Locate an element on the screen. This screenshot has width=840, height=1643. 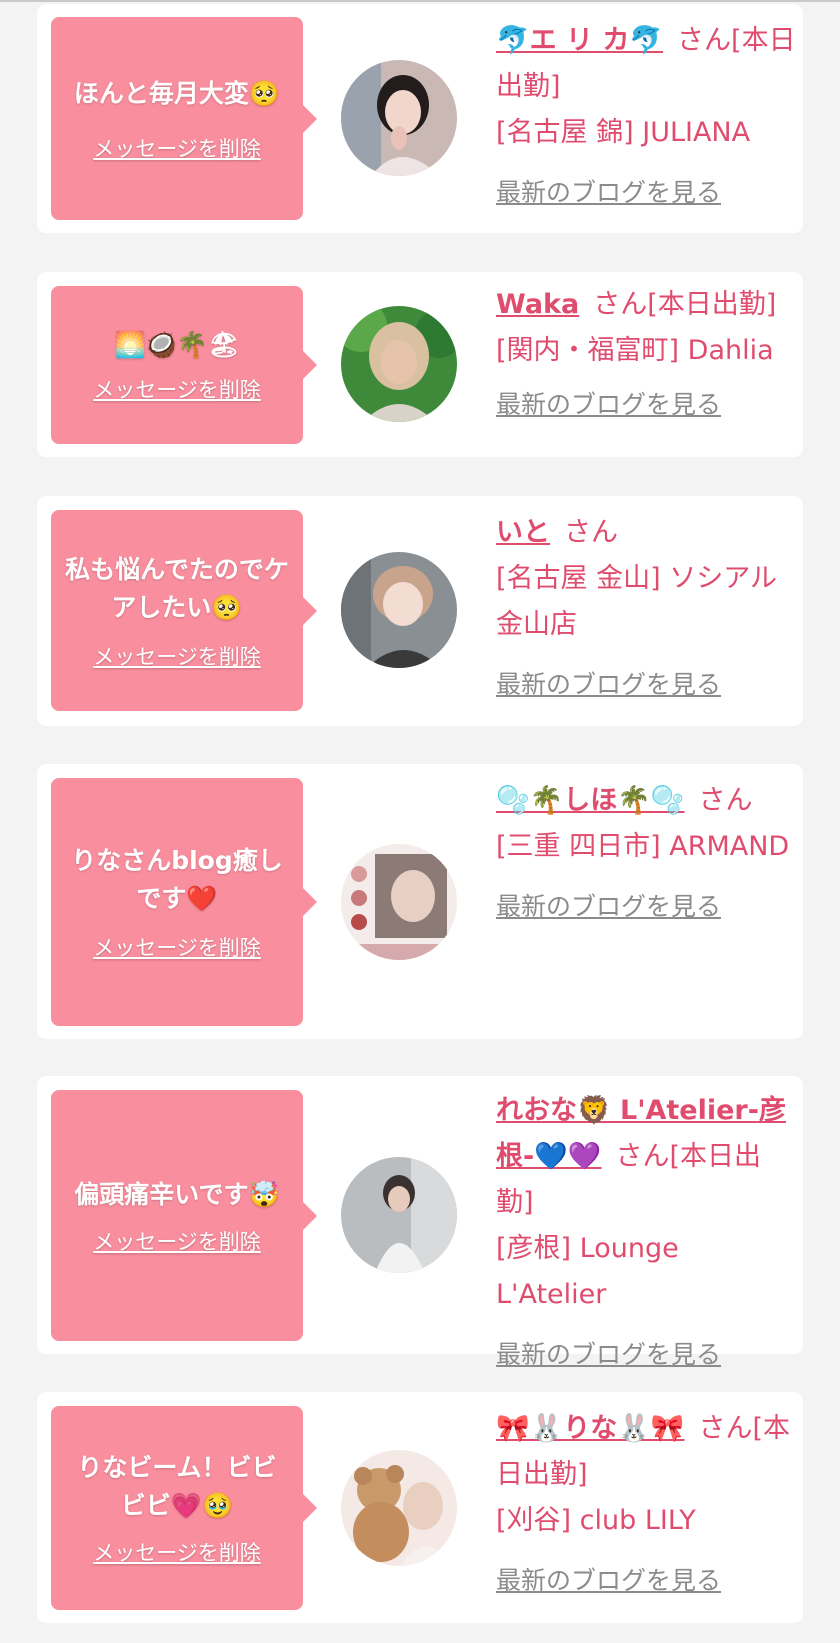
cast-name-link: いと is located at coordinates (523, 532).